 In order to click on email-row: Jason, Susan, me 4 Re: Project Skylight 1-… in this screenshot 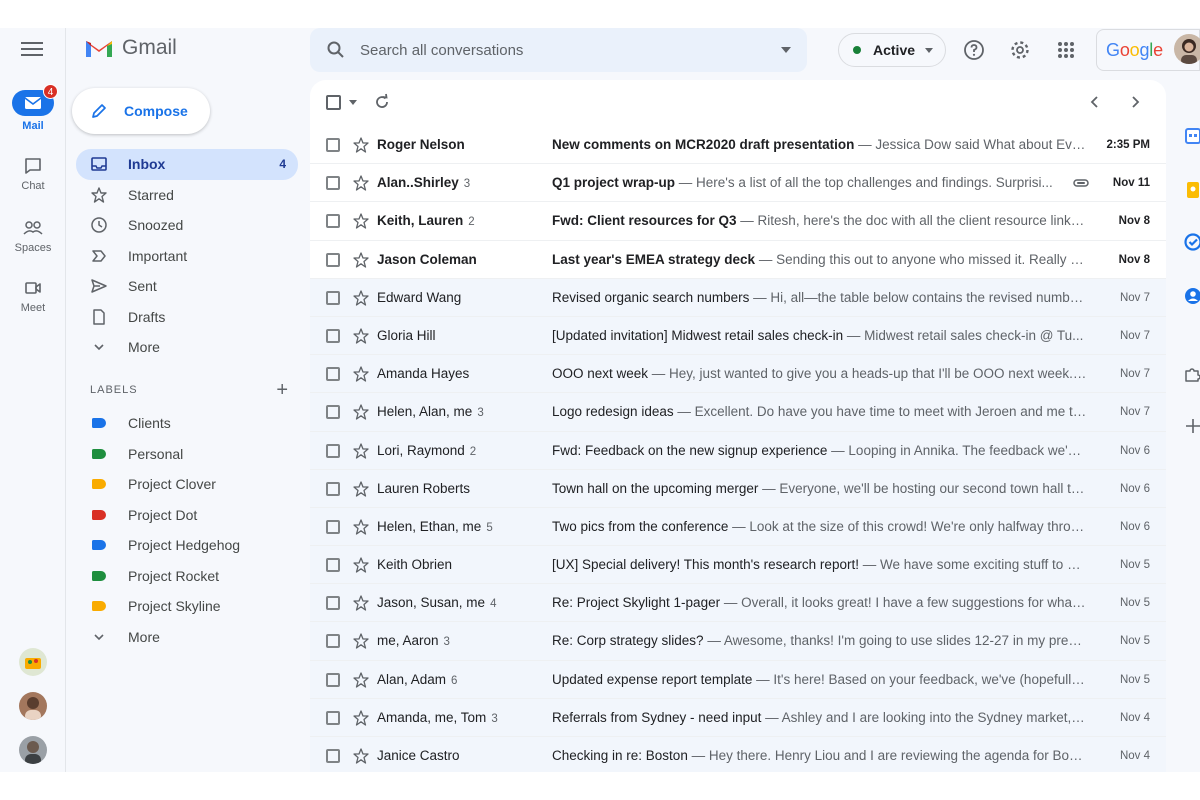, I will do `click(738, 603)`.